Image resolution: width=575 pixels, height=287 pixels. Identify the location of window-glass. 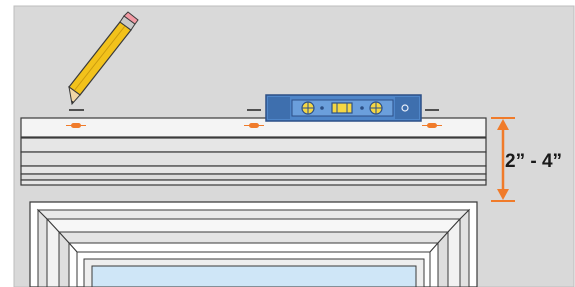
(254, 276).